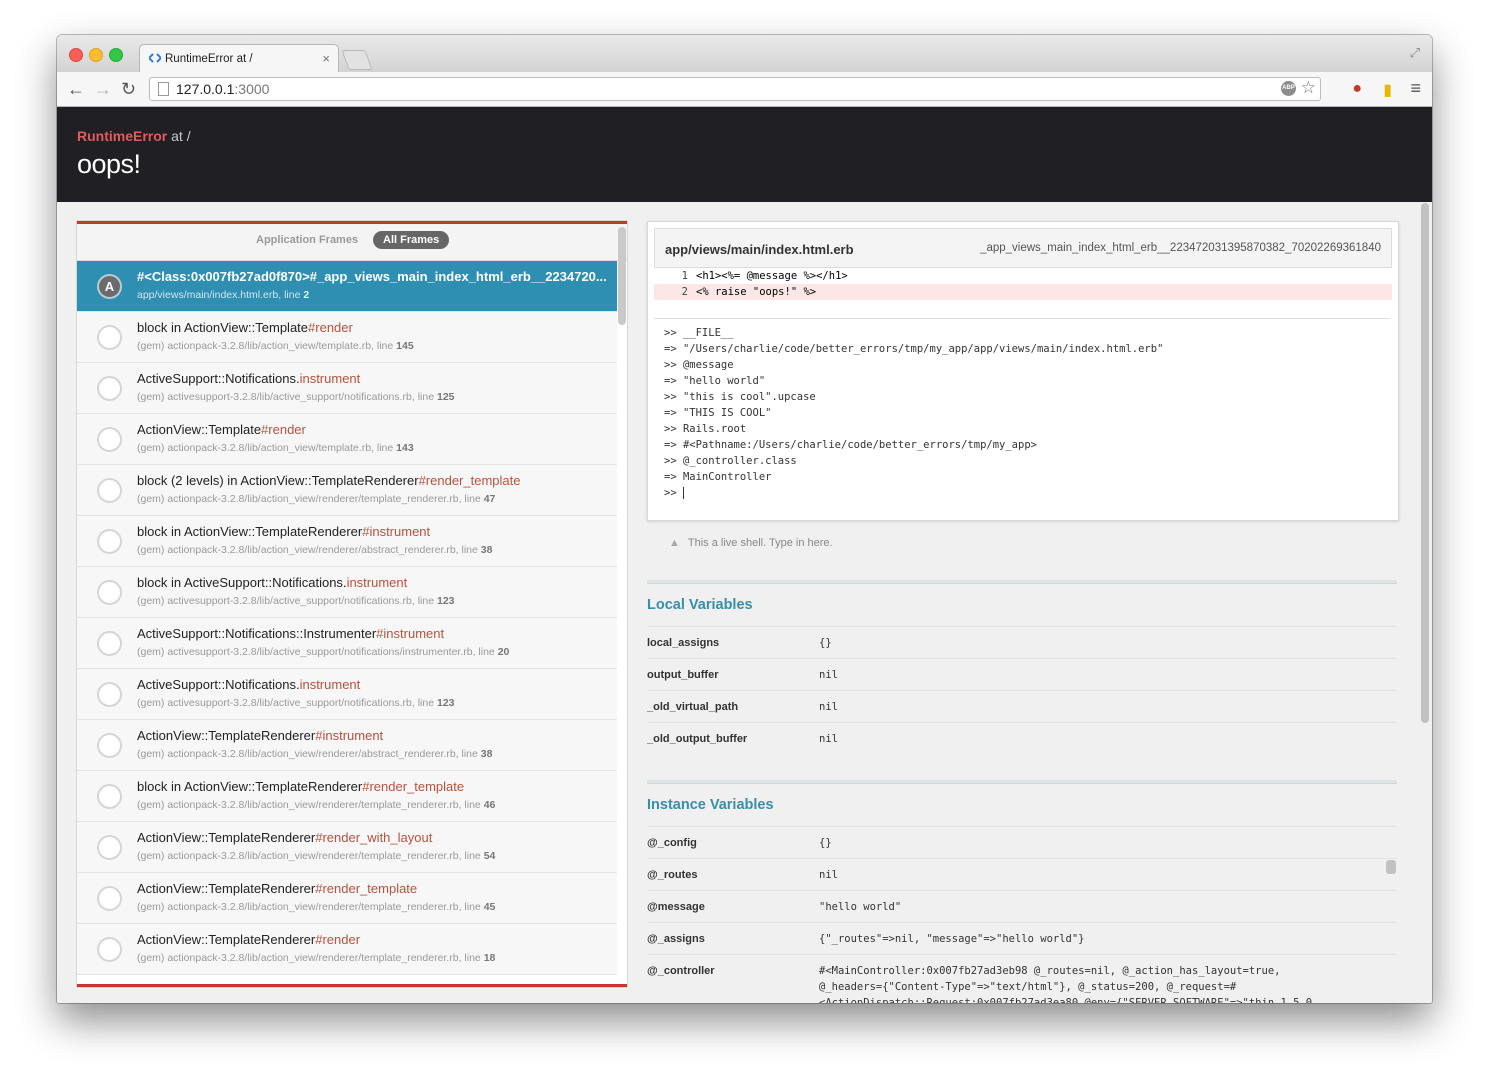 The width and height of the screenshot is (1489, 1082). What do you see at coordinates (697, 739) in the screenshot?
I see `variable-name: _old_output_buffer` at bounding box center [697, 739].